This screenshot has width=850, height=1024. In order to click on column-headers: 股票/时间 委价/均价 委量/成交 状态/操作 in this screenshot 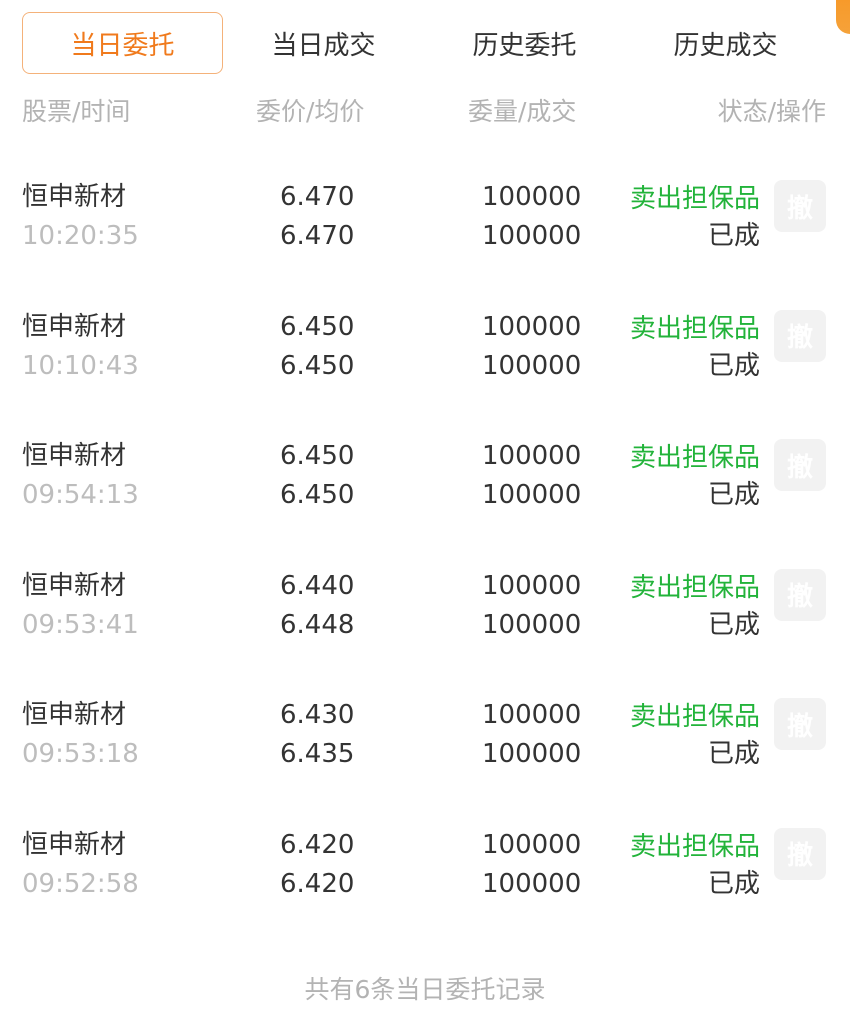, I will do `click(424, 112)`.